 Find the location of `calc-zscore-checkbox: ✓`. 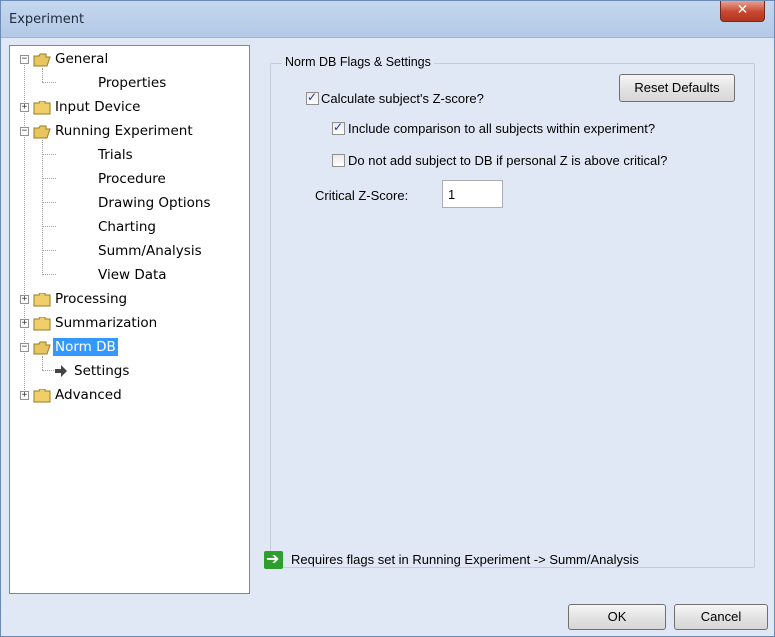

calc-zscore-checkbox: ✓ is located at coordinates (312, 97).